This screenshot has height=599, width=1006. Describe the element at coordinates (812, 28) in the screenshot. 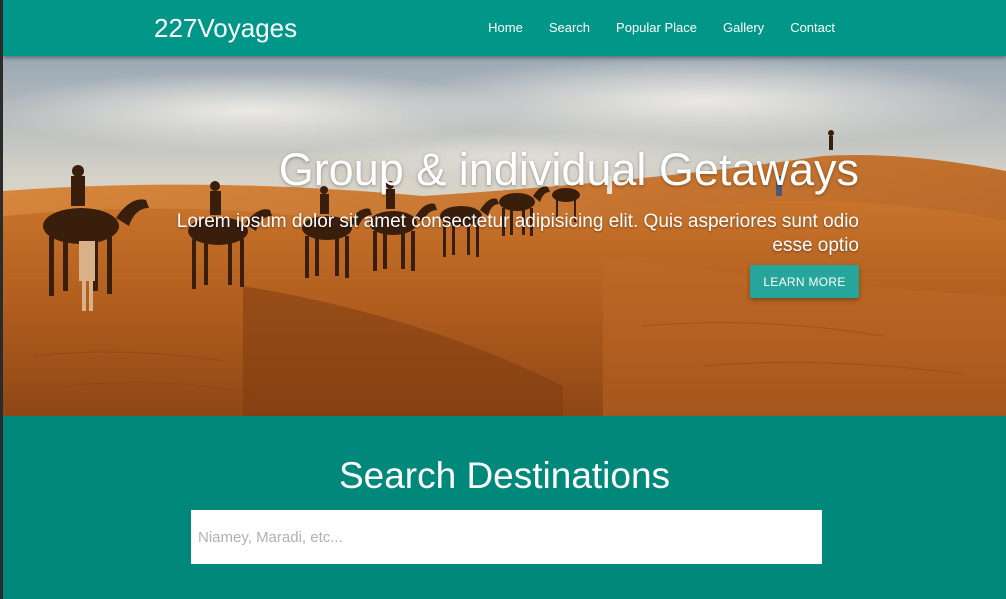

I see `nav-link-contact: Contact` at that location.